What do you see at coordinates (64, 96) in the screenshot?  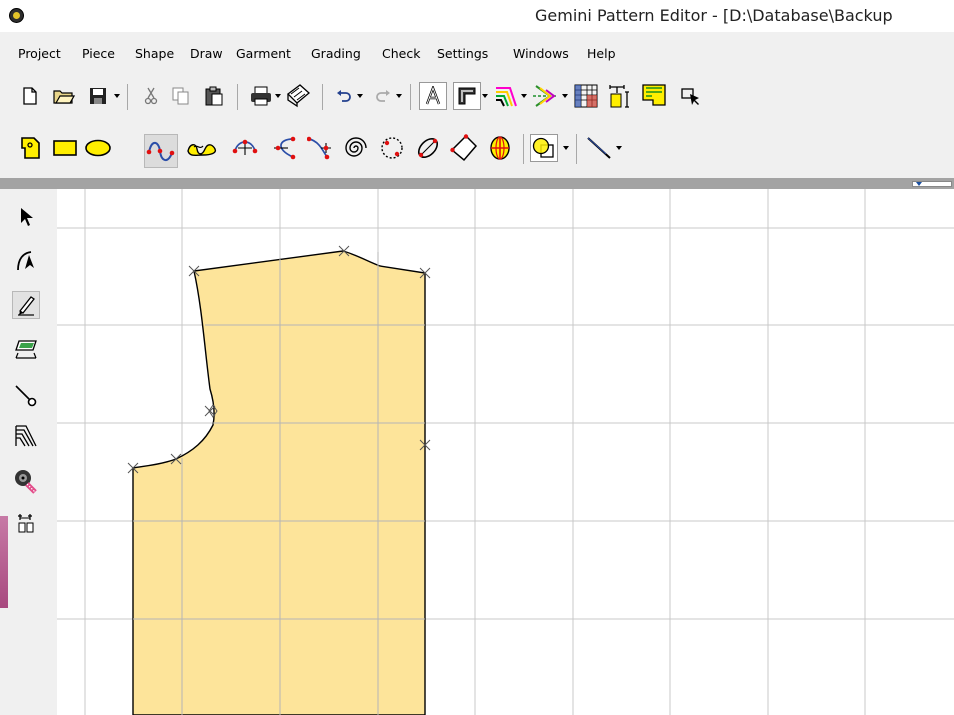 I see `open-folder-icon` at bounding box center [64, 96].